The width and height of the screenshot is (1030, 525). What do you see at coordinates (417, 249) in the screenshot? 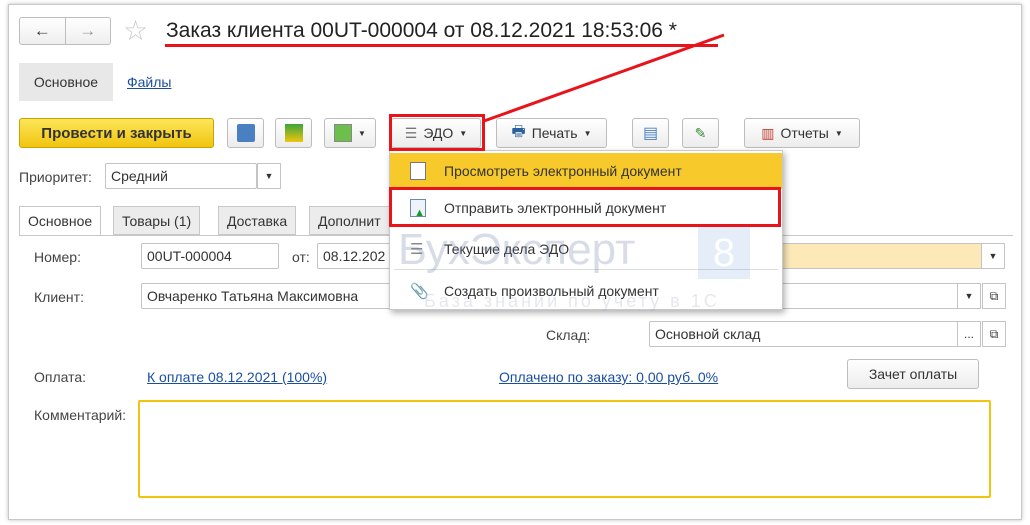
I see `edo-icon: ☰` at bounding box center [417, 249].